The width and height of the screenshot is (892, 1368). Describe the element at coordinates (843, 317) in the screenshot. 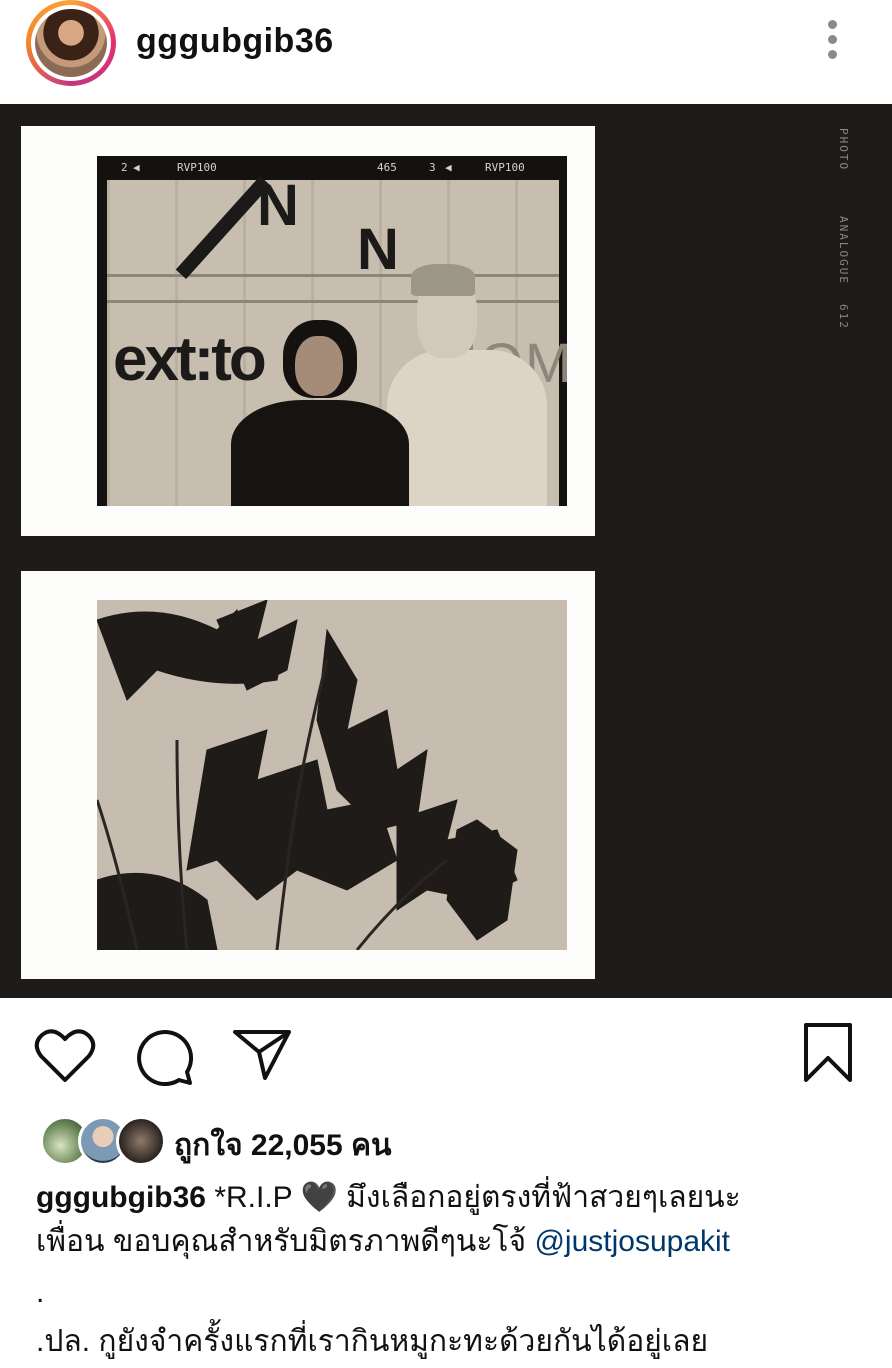

I see `side-label-number: 612` at that location.